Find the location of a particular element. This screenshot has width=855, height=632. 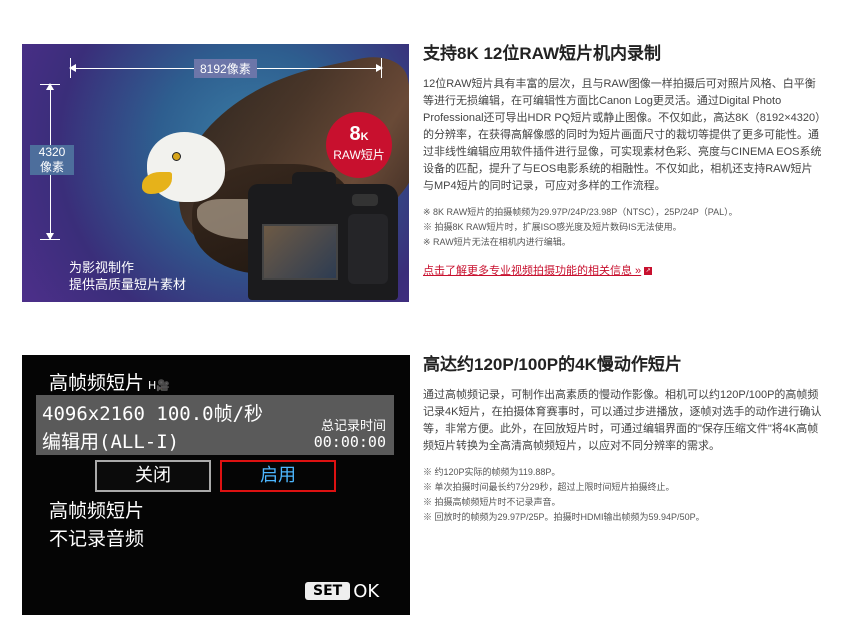

section-title: 高达约120P/100P的4K慢动作短片 is located at coordinates (552, 364).